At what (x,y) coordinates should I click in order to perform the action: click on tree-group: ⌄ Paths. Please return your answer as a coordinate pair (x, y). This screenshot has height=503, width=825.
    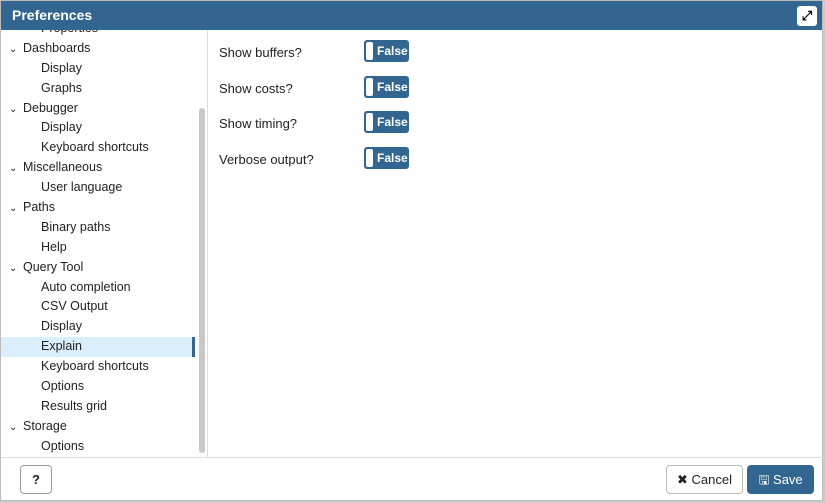
    Looking at the image, I should click on (104, 208).